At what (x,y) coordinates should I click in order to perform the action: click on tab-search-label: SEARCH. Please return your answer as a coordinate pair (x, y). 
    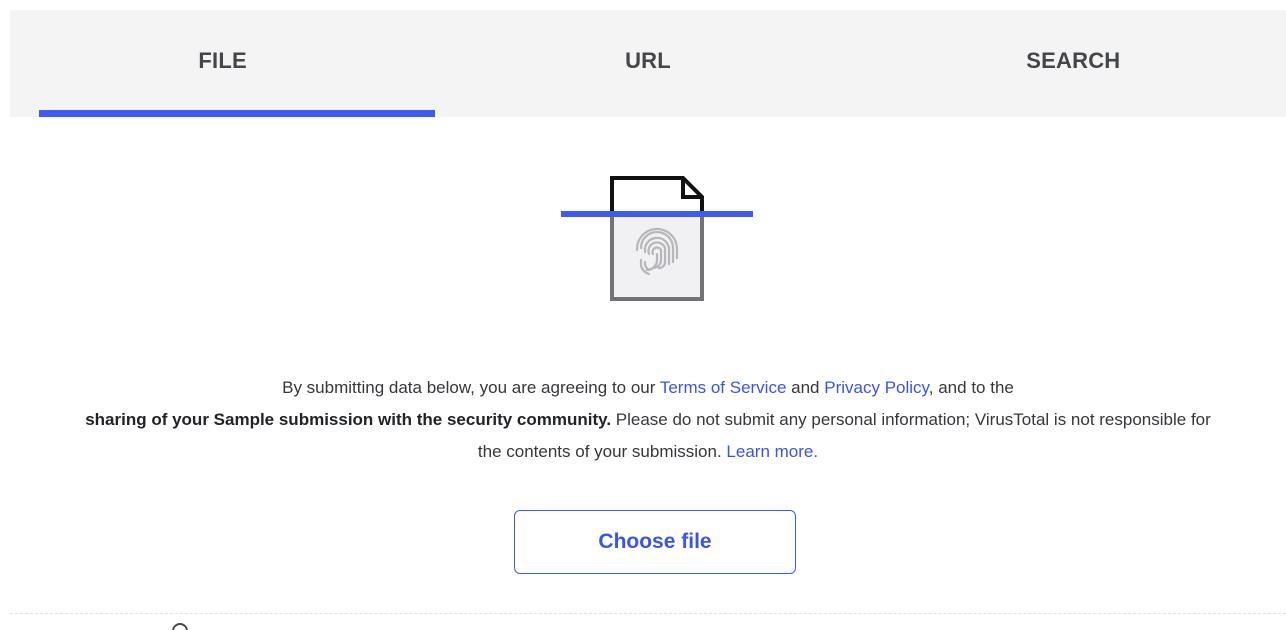
    Looking at the image, I should click on (1073, 60).